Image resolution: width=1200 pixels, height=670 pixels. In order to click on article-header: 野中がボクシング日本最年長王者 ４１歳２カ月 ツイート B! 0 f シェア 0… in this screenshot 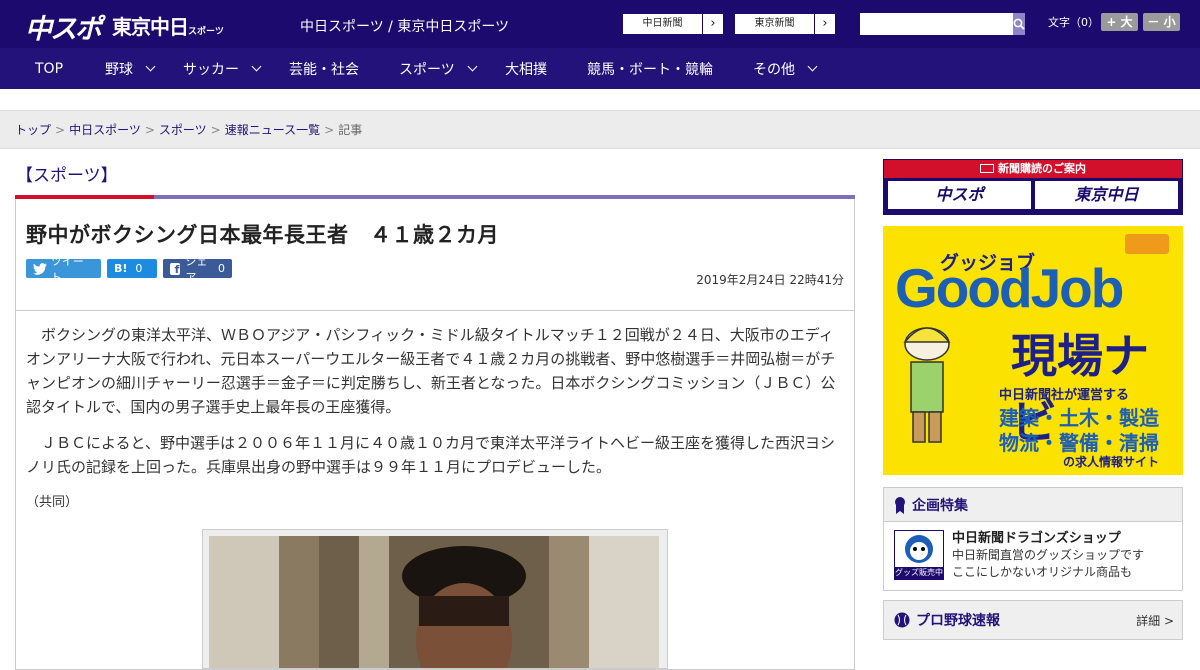, I will do `click(435, 255)`.